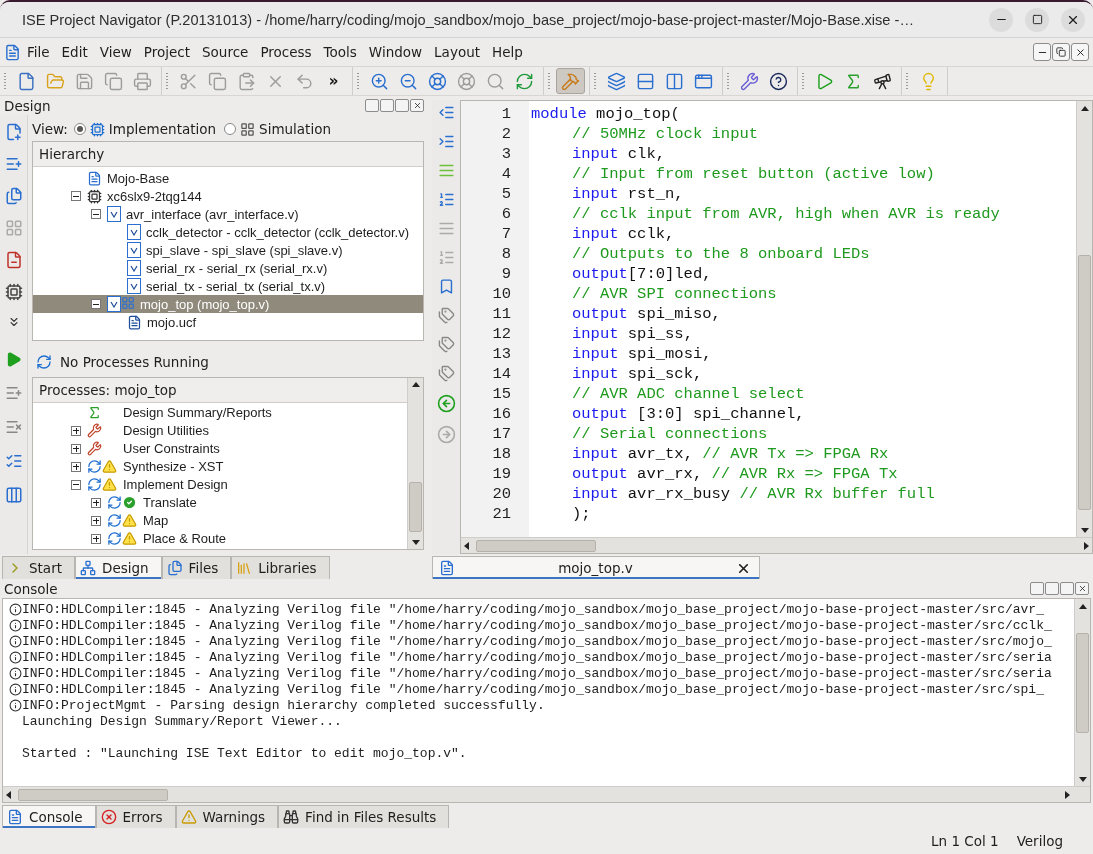 Image resolution: width=1093 pixels, height=854 pixels. What do you see at coordinates (74, 52) in the screenshot?
I see `menu-item: Edit` at bounding box center [74, 52].